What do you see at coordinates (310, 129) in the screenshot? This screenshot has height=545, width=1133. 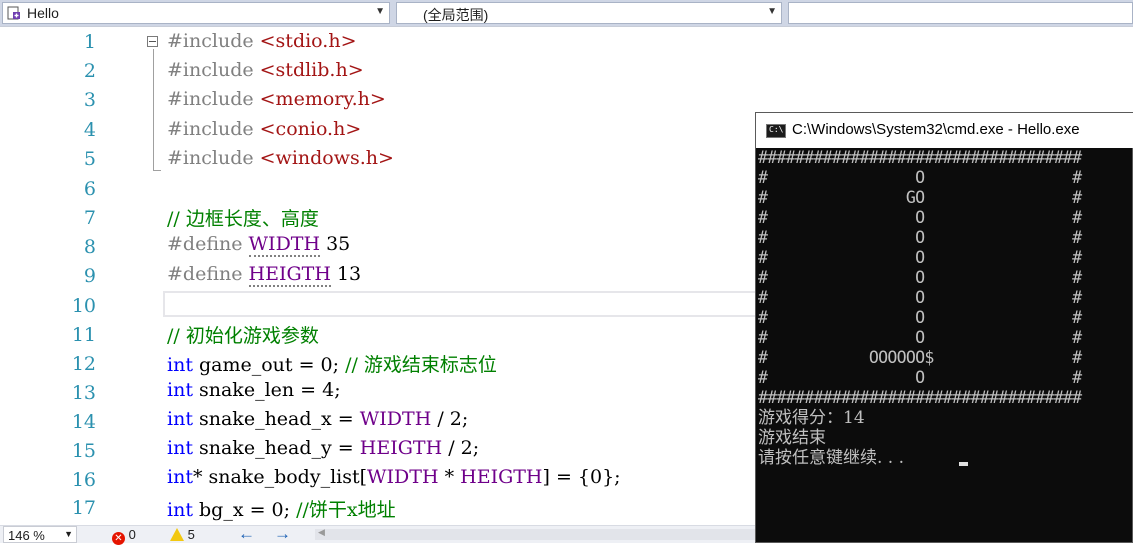 I see `include-path: <conio.h>` at bounding box center [310, 129].